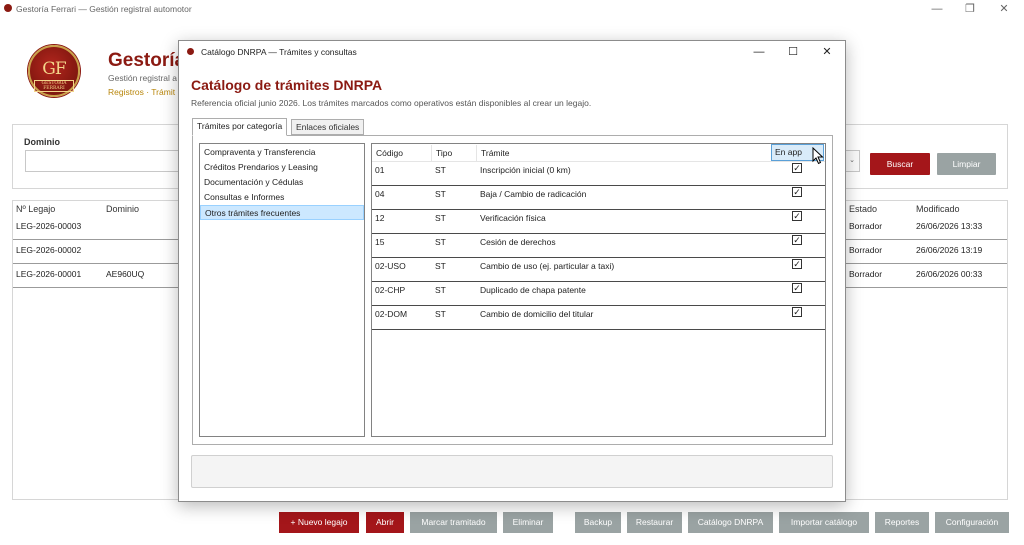 The width and height of the screenshot is (1024, 545). What do you see at coordinates (547, 266) in the screenshot?
I see `cell-tramite: Cambio de uso (ej. particular a taxi)` at bounding box center [547, 266].